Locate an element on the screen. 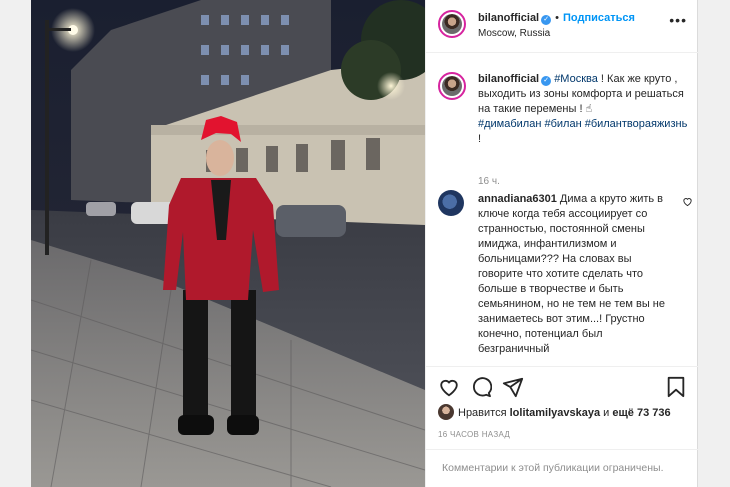 This screenshot has height=487, width=730. liker-username: lolitamilyavskaya is located at coordinates (555, 413).